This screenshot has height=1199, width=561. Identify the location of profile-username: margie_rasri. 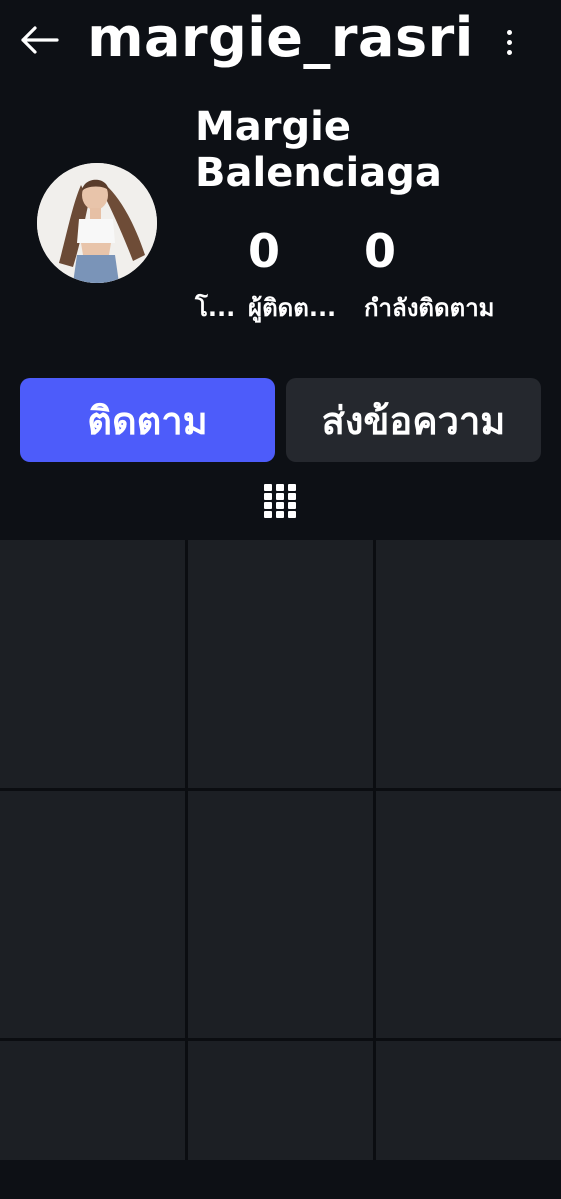
(280, 37).